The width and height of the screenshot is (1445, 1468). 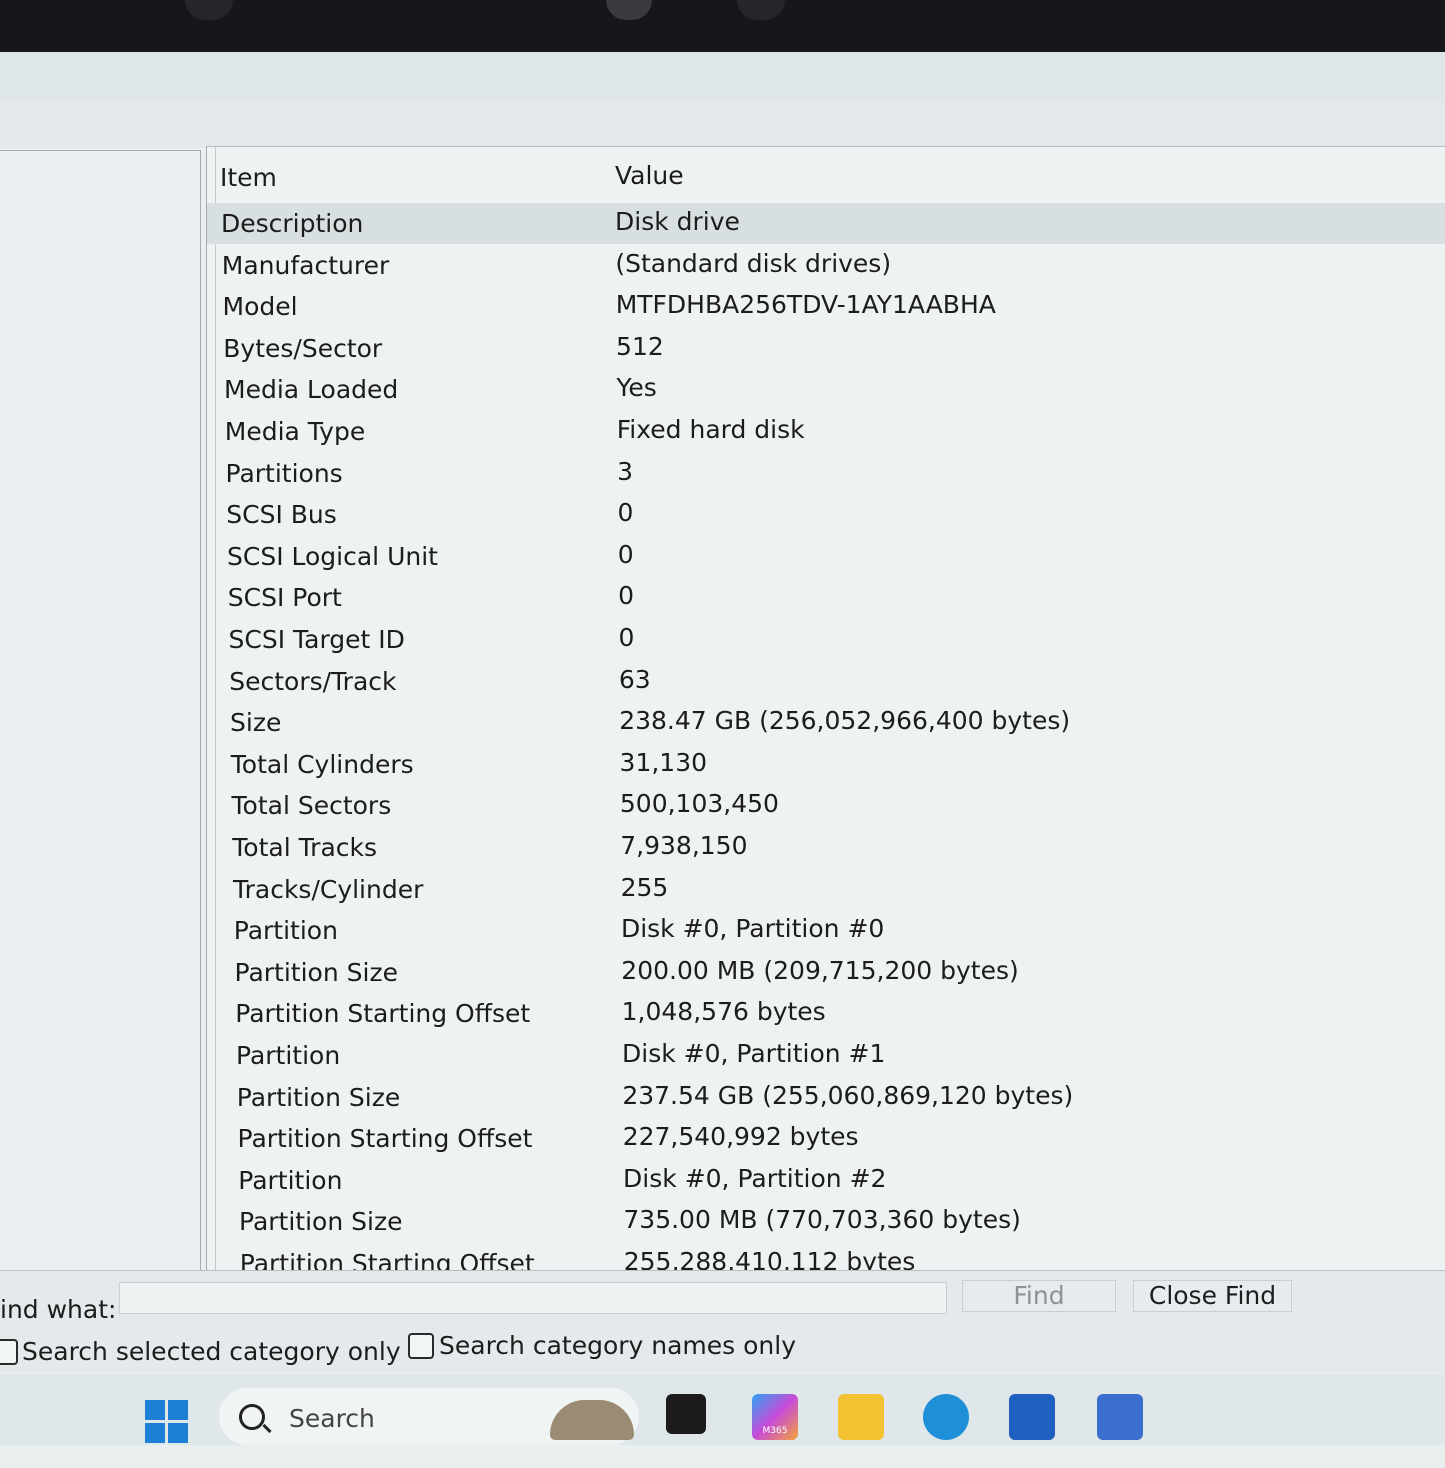 I want to click on camera-lens-icon, so click(x=761, y=10).